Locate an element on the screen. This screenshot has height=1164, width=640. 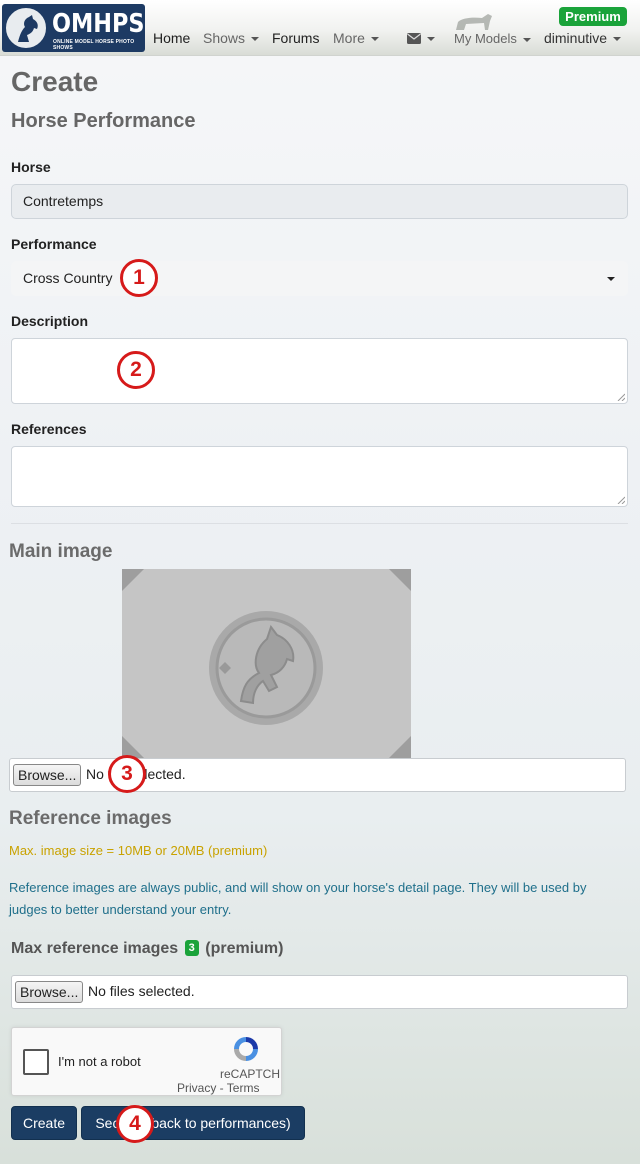
nav-user-dropdown: diminutive is located at coordinates (583, 38).